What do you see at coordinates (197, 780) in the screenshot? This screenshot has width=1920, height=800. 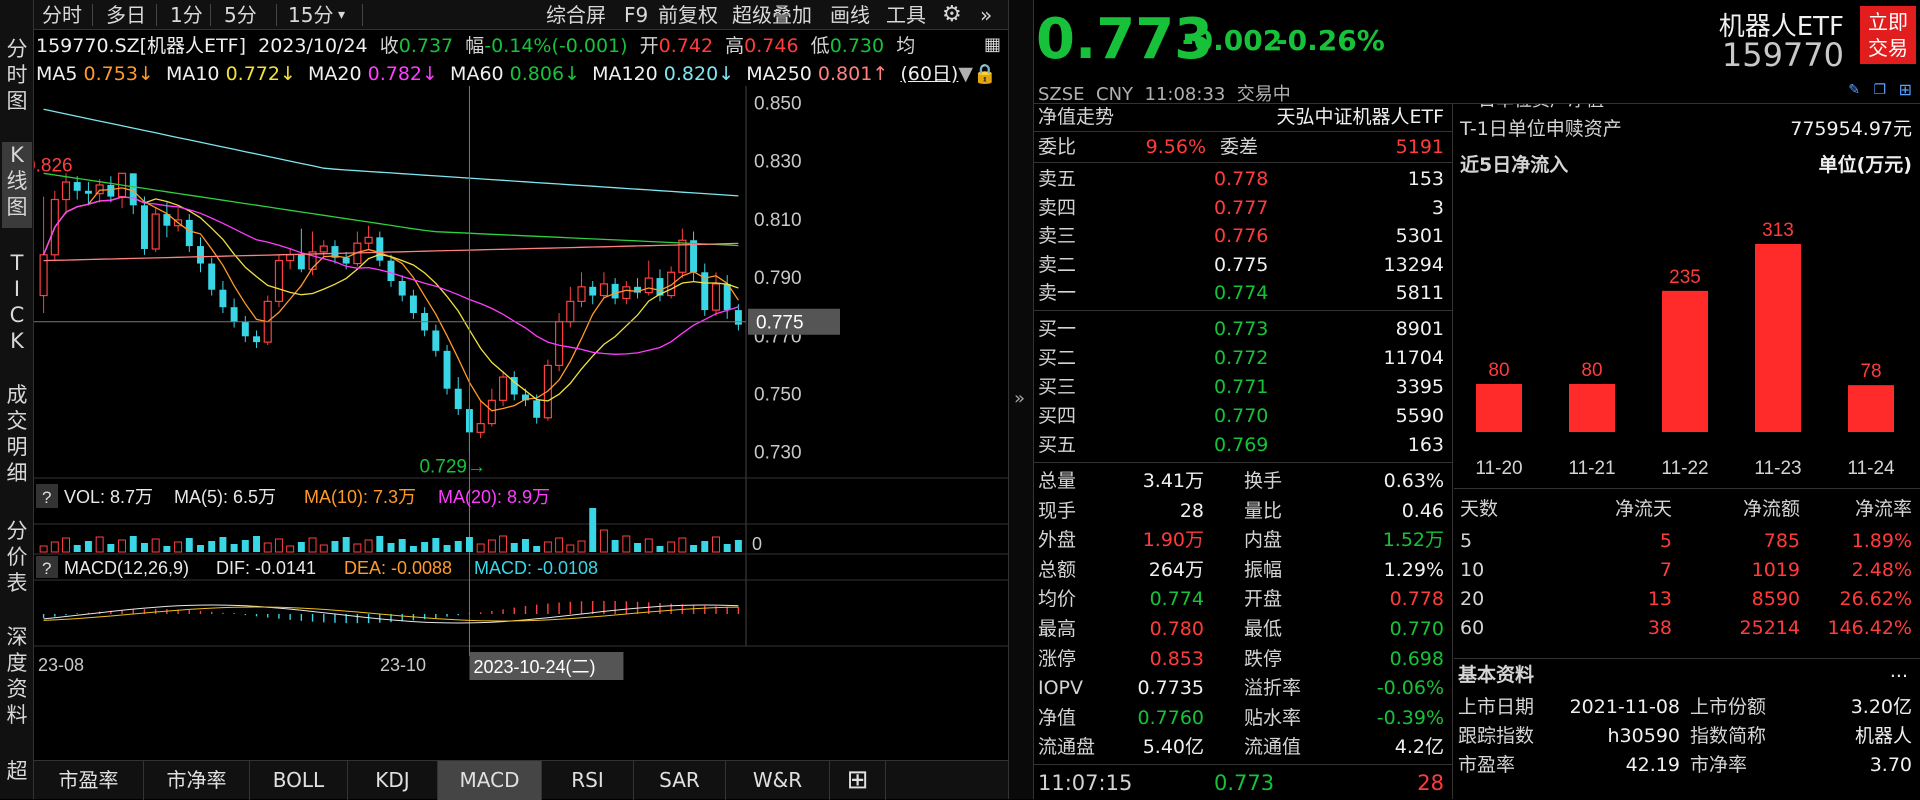 I see `indicator-tab-pb: 市净率` at bounding box center [197, 780].